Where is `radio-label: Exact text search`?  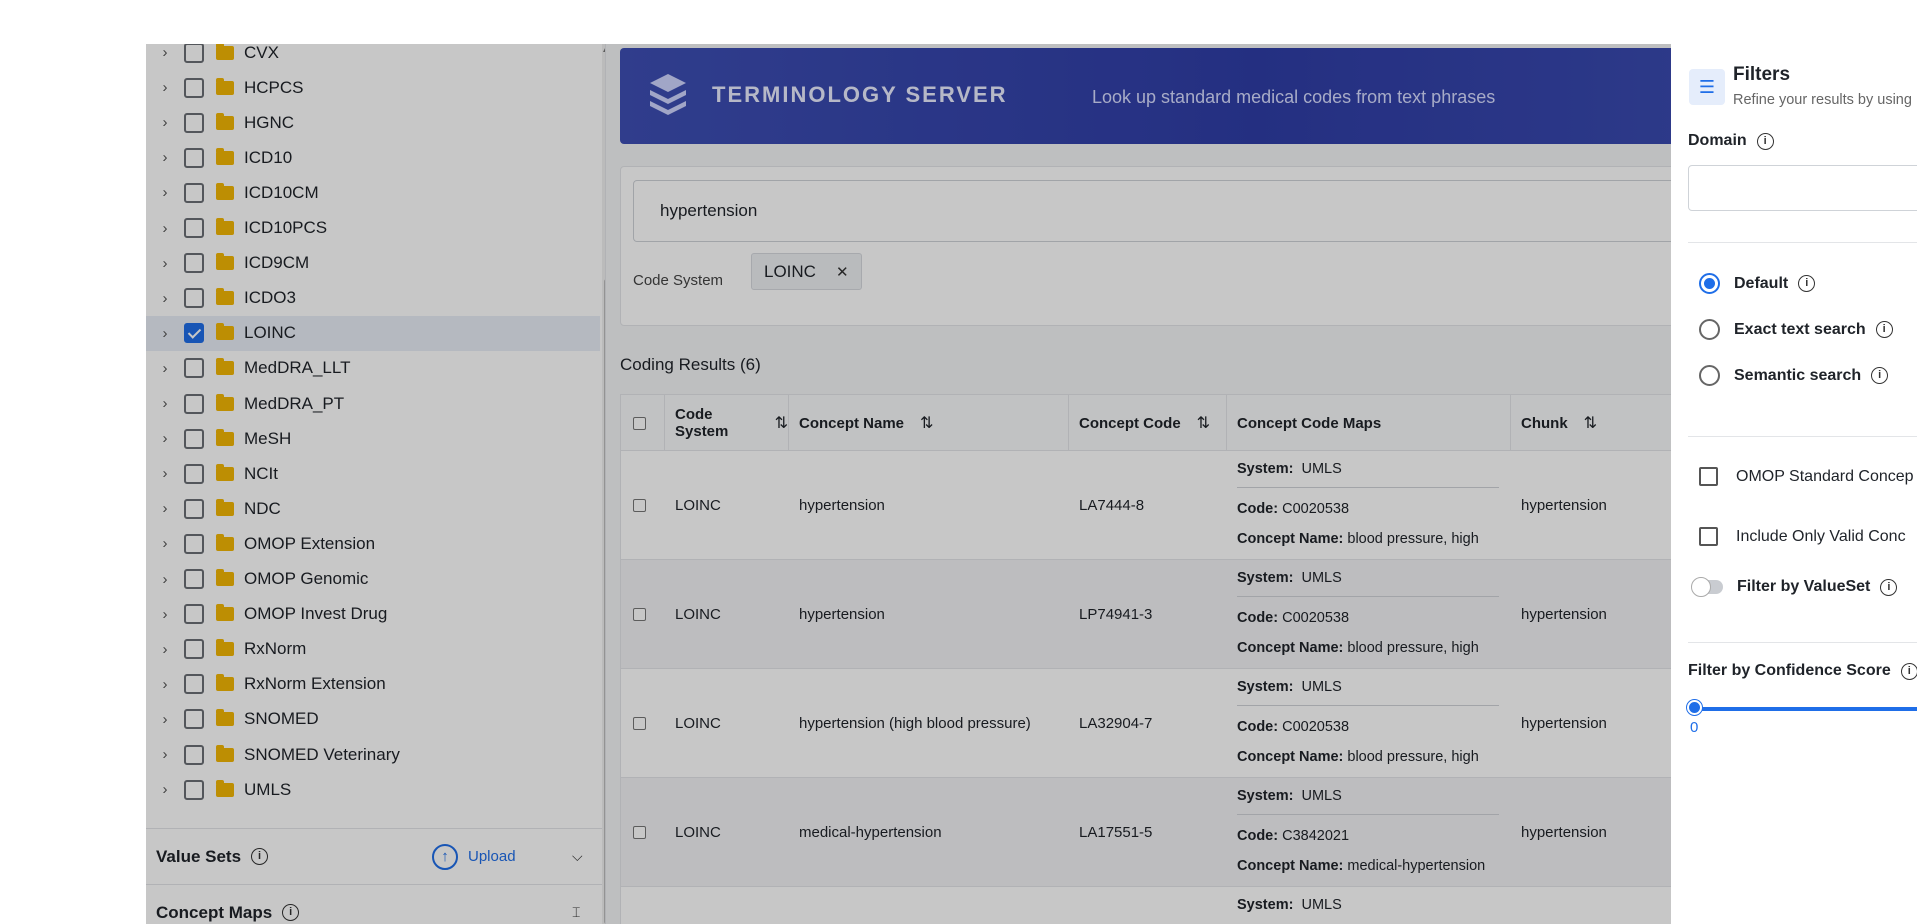 radio-label: Exact text search is located at coordinates (1800, 329).